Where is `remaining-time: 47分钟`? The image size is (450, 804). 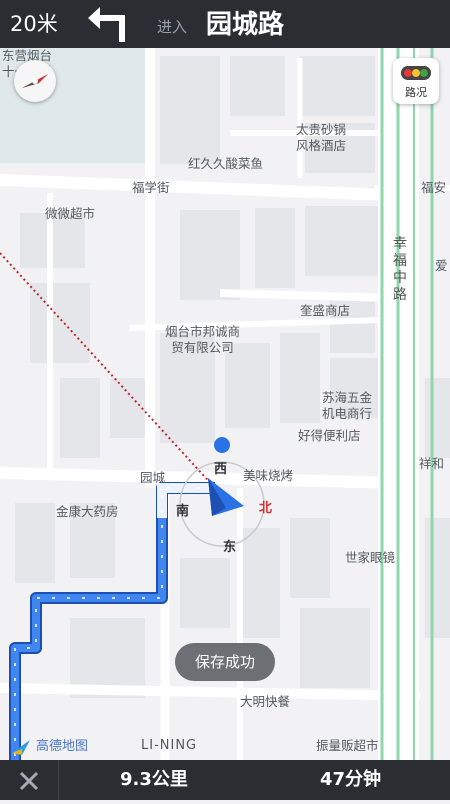 remaining-time: 47分钟 is located at coordinates (351, 779).